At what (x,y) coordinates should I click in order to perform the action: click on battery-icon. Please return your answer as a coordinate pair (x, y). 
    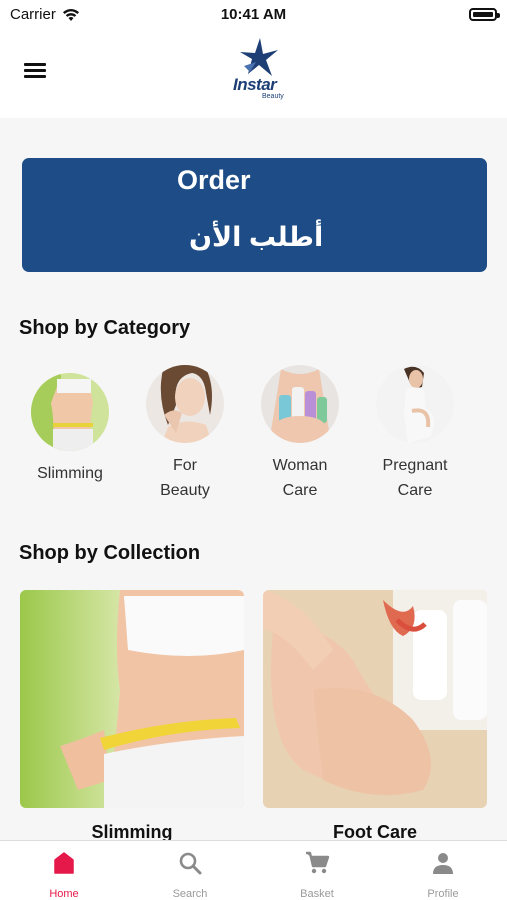
    Looking at the image, I should click on (484, 14).